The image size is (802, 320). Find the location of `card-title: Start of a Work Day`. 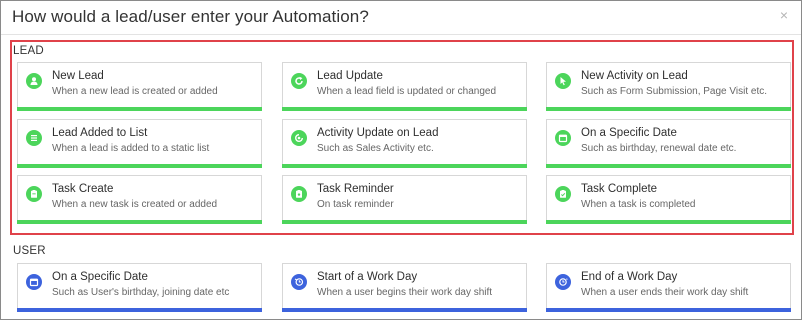

card-title: Start of a Work Day is located at coordinates (367, 277).